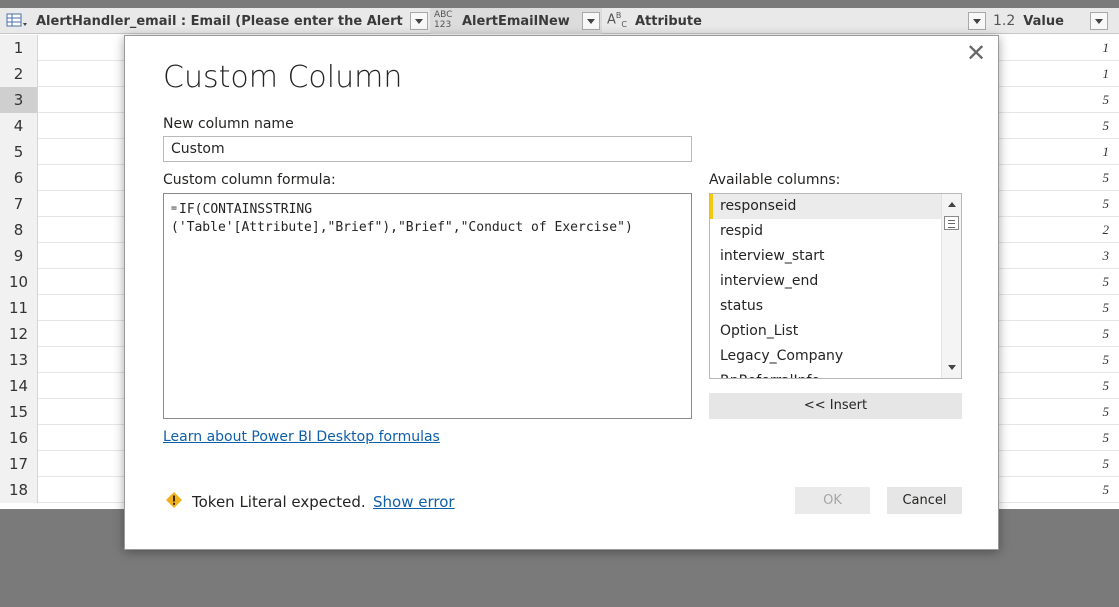 Image resolution: width=1119 pixels, height=607 pixels. What do you see at coordinates (19, 438) in the screenshot?
I see `row-number: 16` at bounding box center [19, 438].